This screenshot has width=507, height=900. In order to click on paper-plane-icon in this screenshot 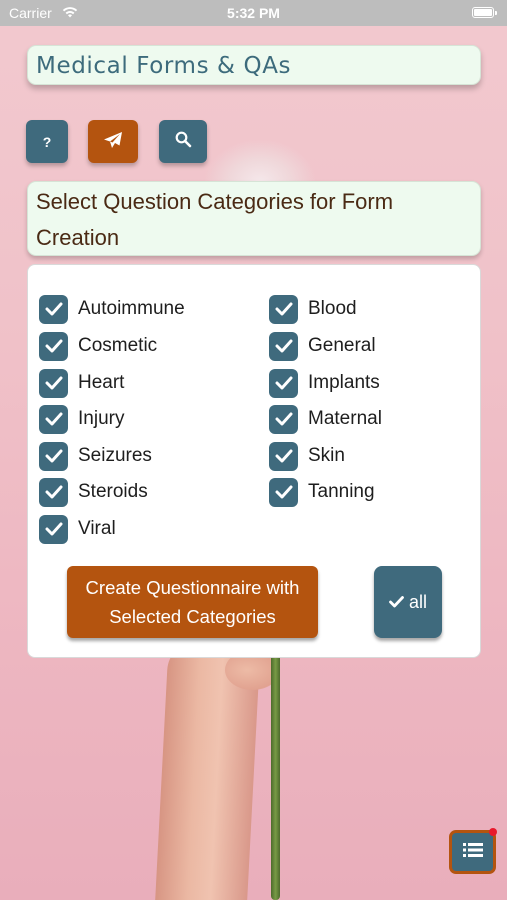, I will do `click(113, 142)`.